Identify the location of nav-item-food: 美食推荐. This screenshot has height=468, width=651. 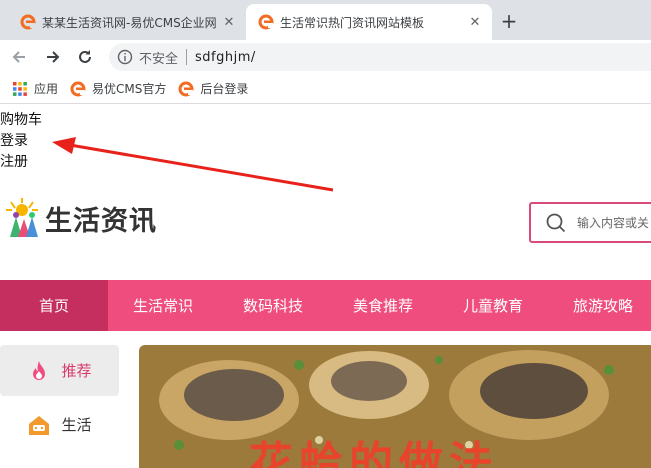
(383, 305).